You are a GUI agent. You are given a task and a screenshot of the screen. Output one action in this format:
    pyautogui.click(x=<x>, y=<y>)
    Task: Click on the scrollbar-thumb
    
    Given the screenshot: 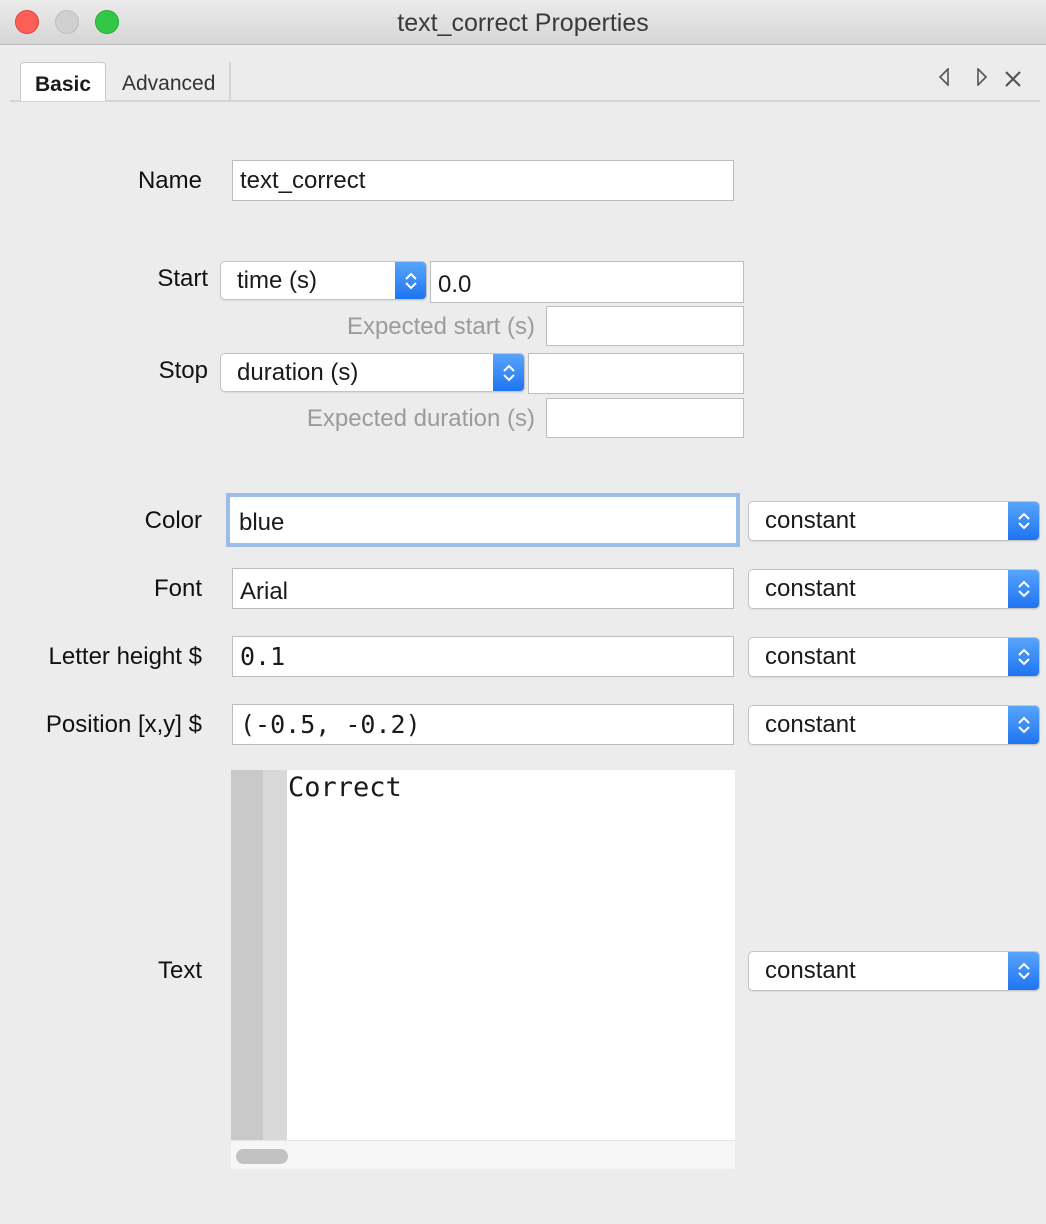 What is the action you would take?
    pyautogui.click(x=262, y=1156)
    